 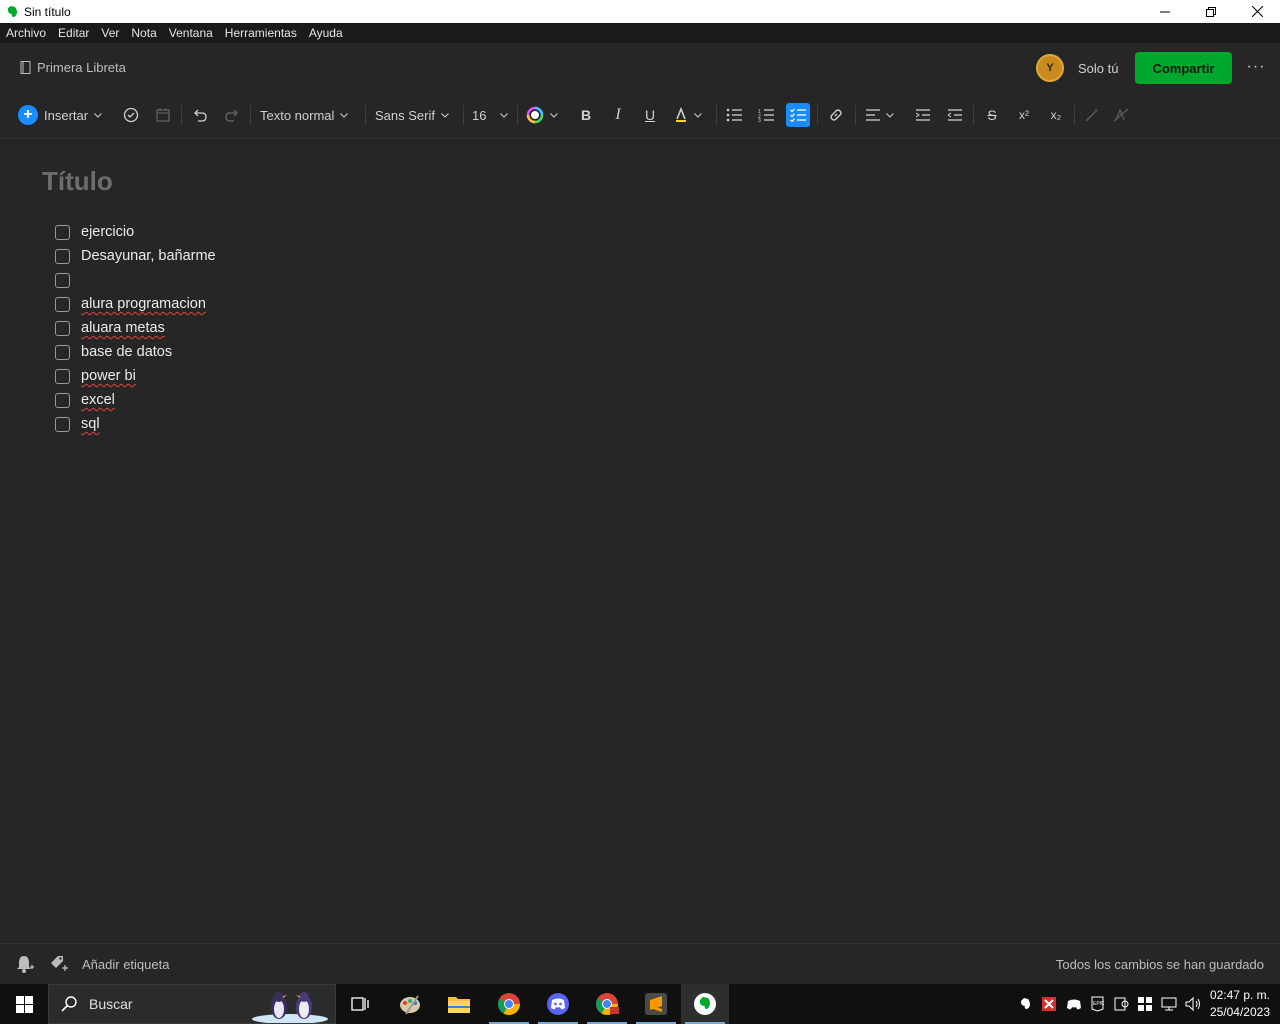 I want to click on highlight-dropdown, so click(x=688, y=115).